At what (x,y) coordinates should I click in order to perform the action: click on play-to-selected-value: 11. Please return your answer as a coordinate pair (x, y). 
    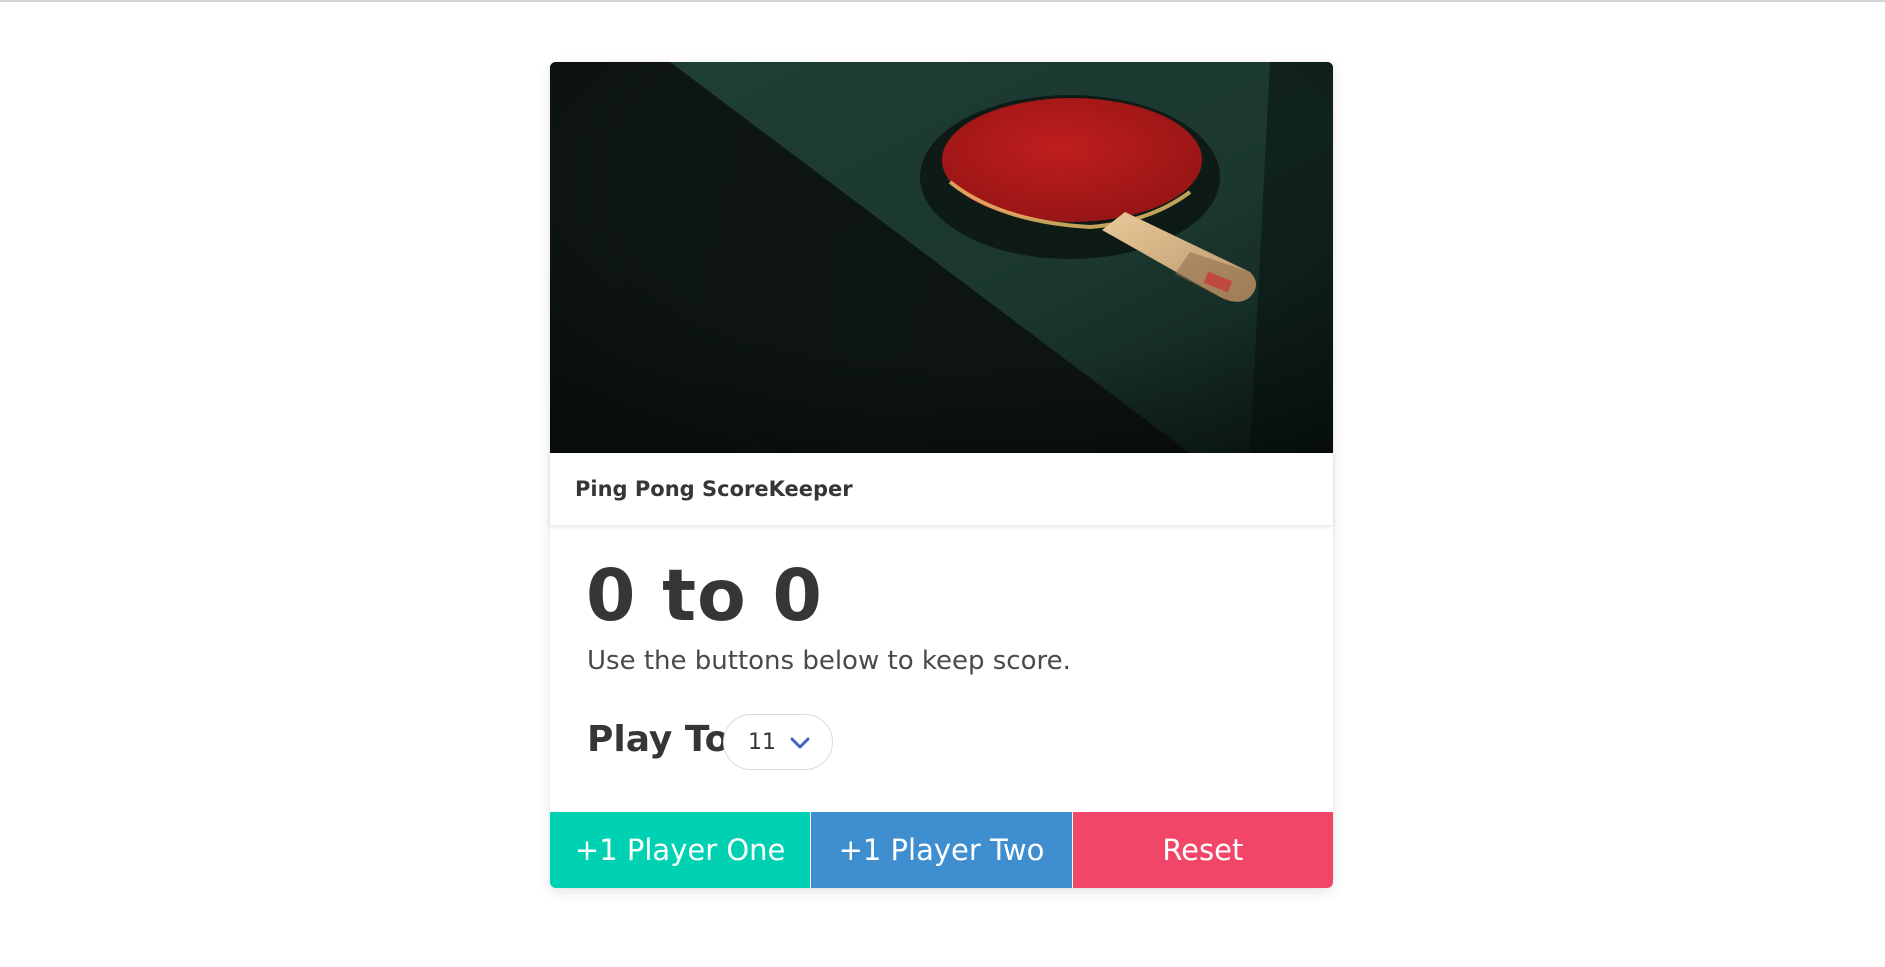
    Looking at the image, I should click on (762, 742).